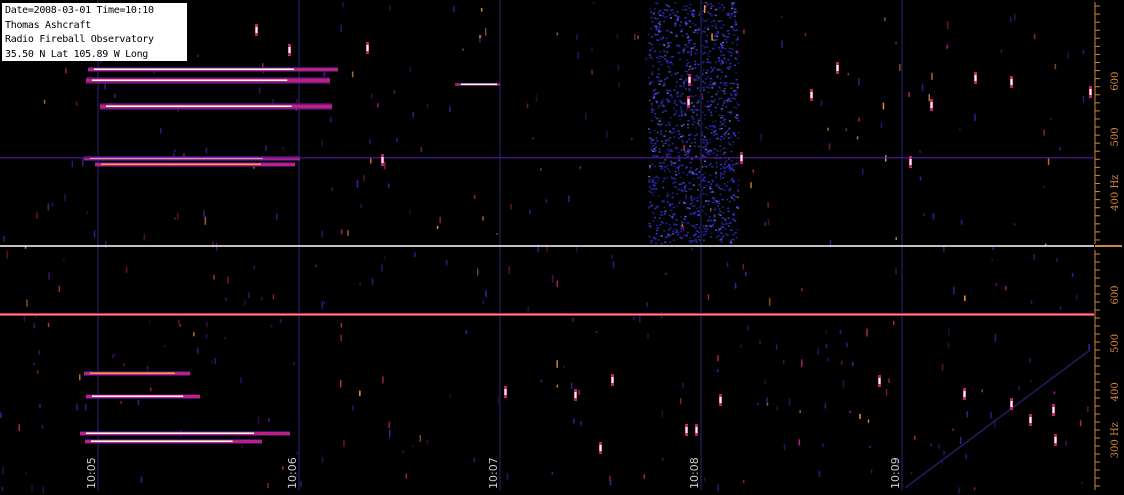 The height and width of the screenshot is (495, 1124). What do you see at coordinates (547, 158) in the screenshot?
I see `carrier-line` at bounding box center [547, 158].